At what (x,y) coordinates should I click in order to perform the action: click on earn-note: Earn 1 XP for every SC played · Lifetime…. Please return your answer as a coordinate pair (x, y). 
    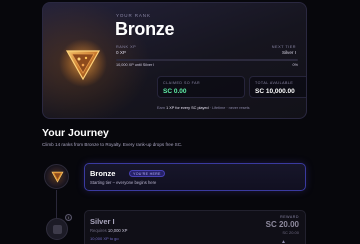
    Looking at the image, I should click on (203, 108).